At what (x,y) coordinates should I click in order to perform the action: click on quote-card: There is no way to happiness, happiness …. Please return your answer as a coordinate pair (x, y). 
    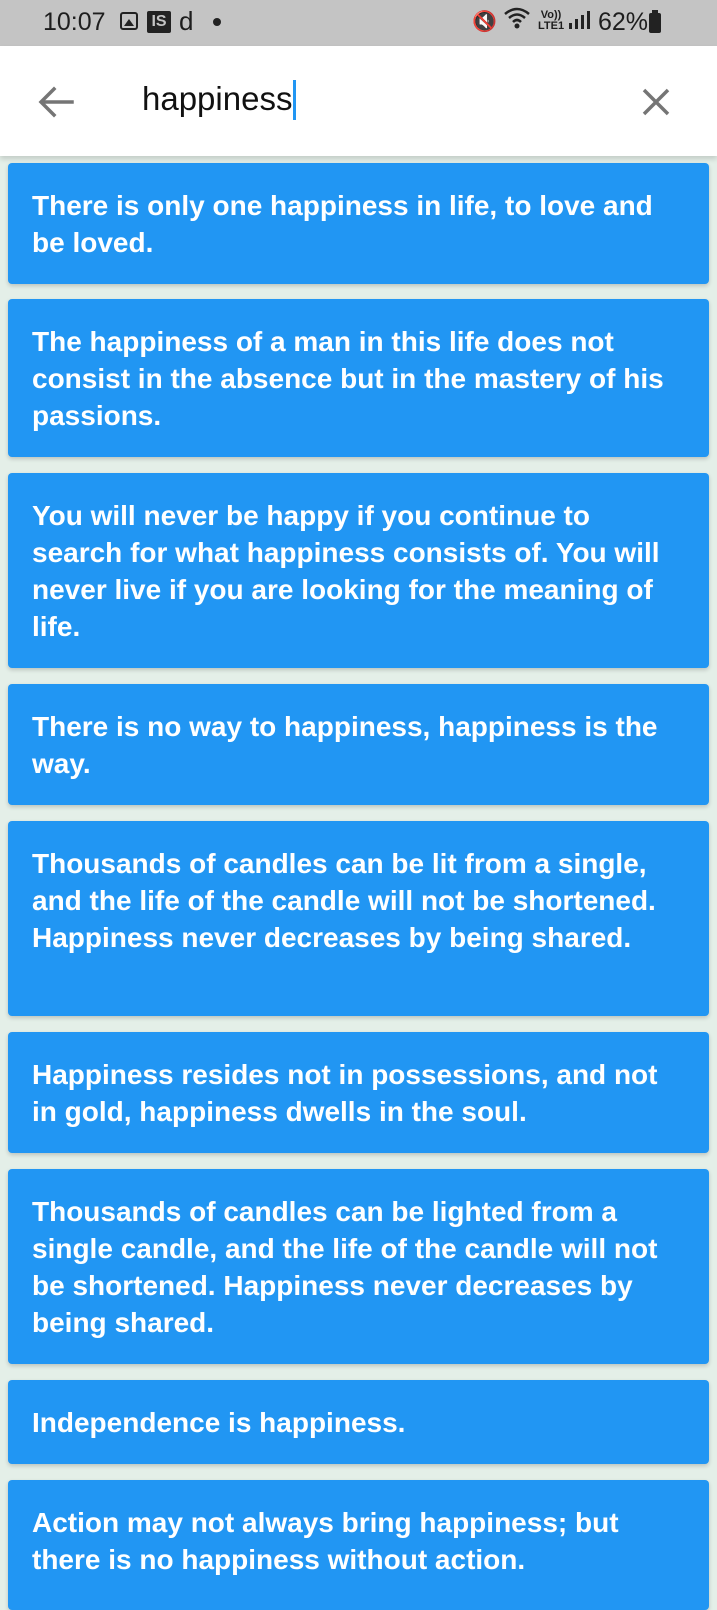
    Looking at the image, I should click on (358, 744).